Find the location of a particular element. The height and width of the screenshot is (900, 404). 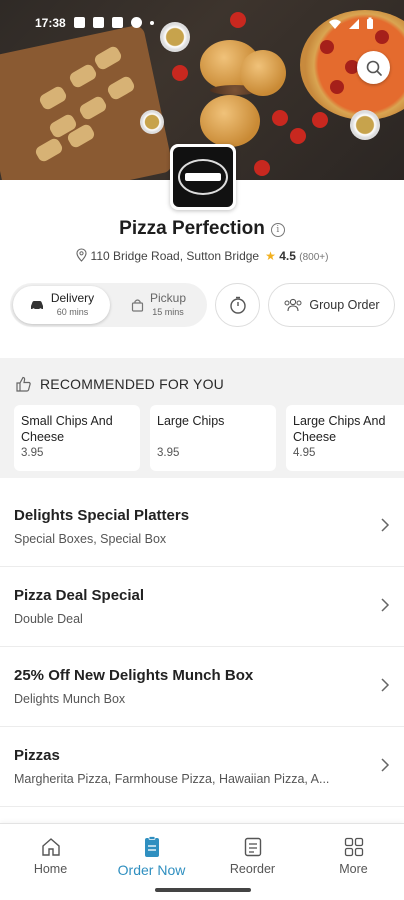

car-icon is located at coordinates (36, 306).